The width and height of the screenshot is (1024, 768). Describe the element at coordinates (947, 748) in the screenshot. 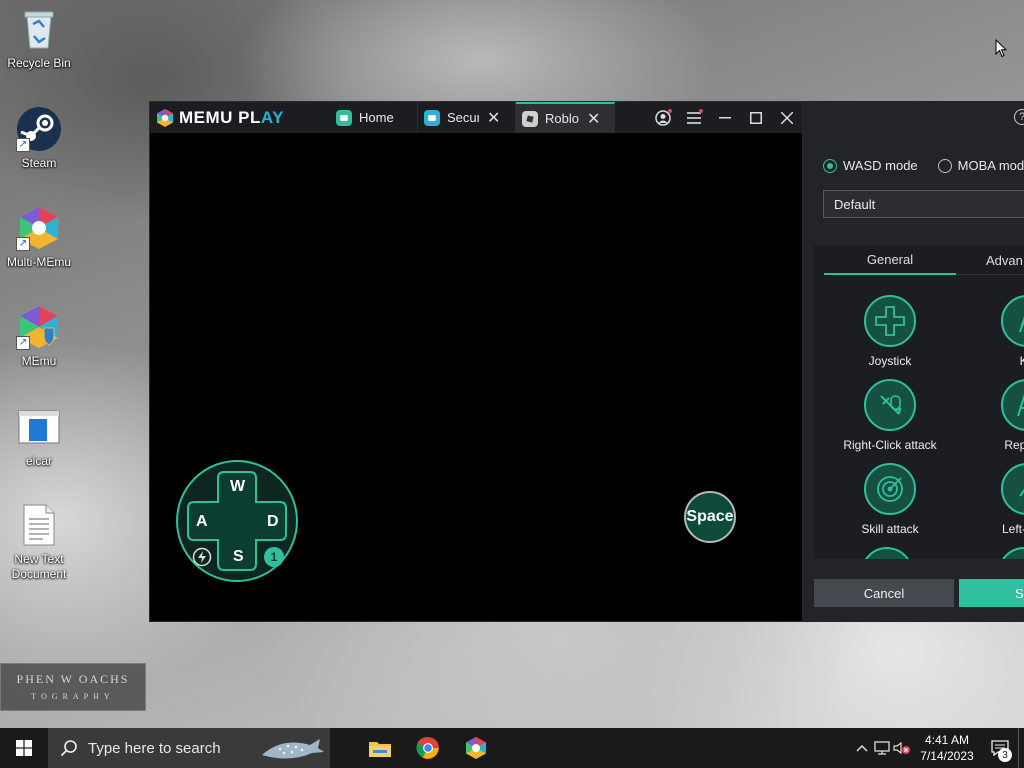

I see `taskbar-clock: 4:41 AM 7/14/2023` at that location.